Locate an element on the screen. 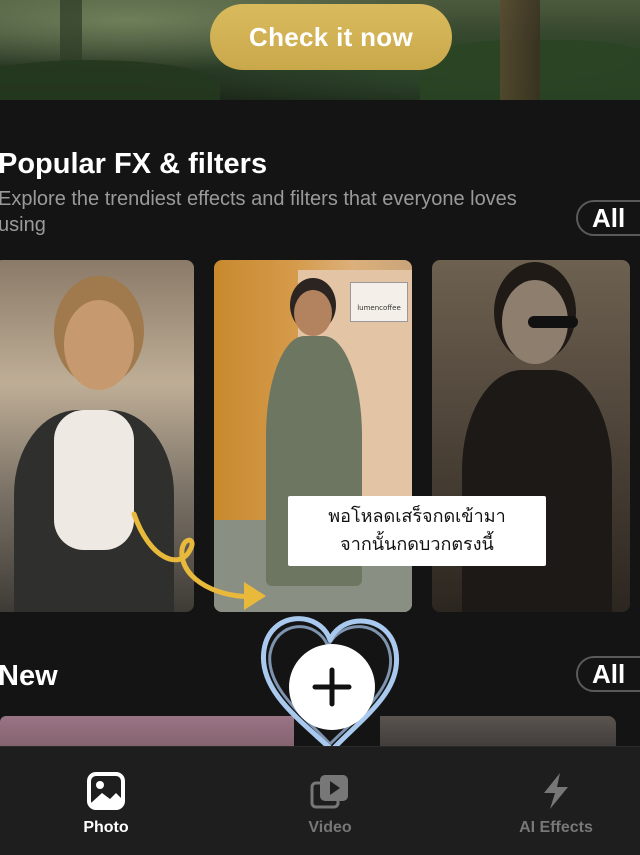 This screenshot has height=855, width=640. add-button is located at coordinates (332, 687).